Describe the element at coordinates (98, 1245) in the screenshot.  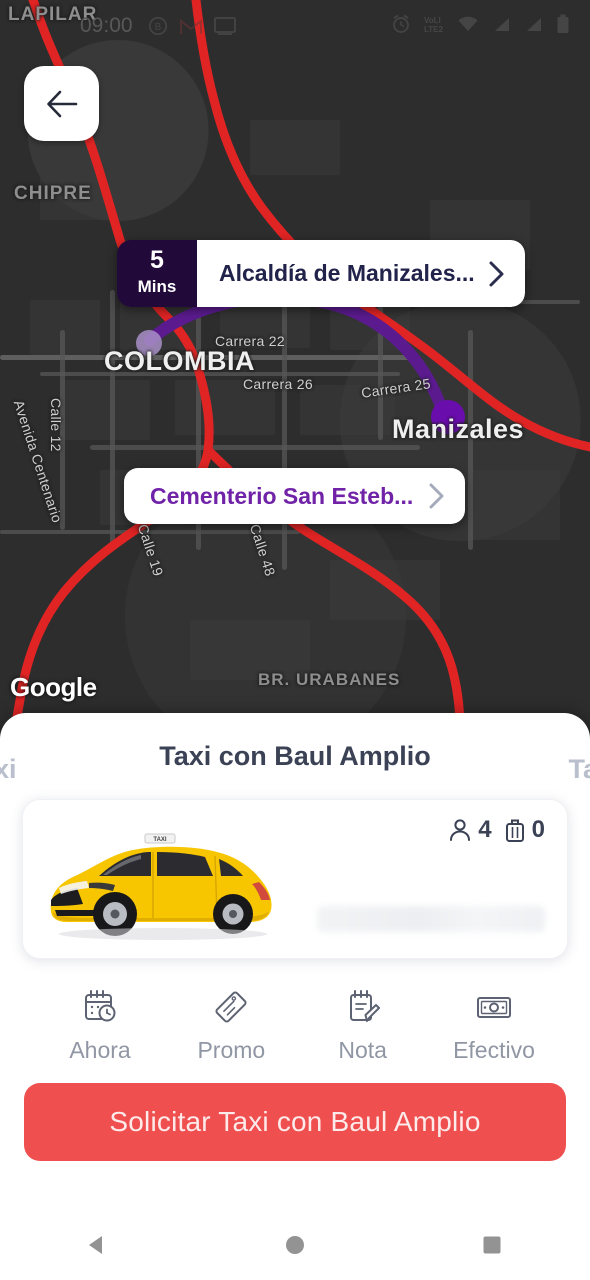
I see `triangle-back-icon` at that location.